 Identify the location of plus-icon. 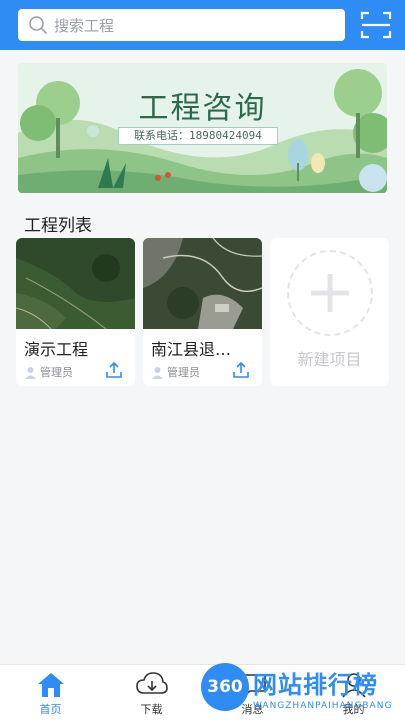
(330, 293).